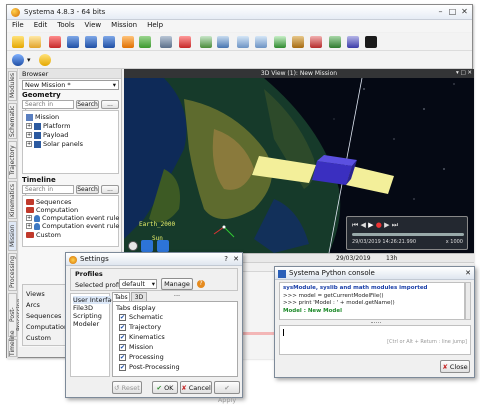  What do you see at coordinates (87, 189) in the screenshot?
I see `timeline-search-button: Search` at bounding box center [87, 189].